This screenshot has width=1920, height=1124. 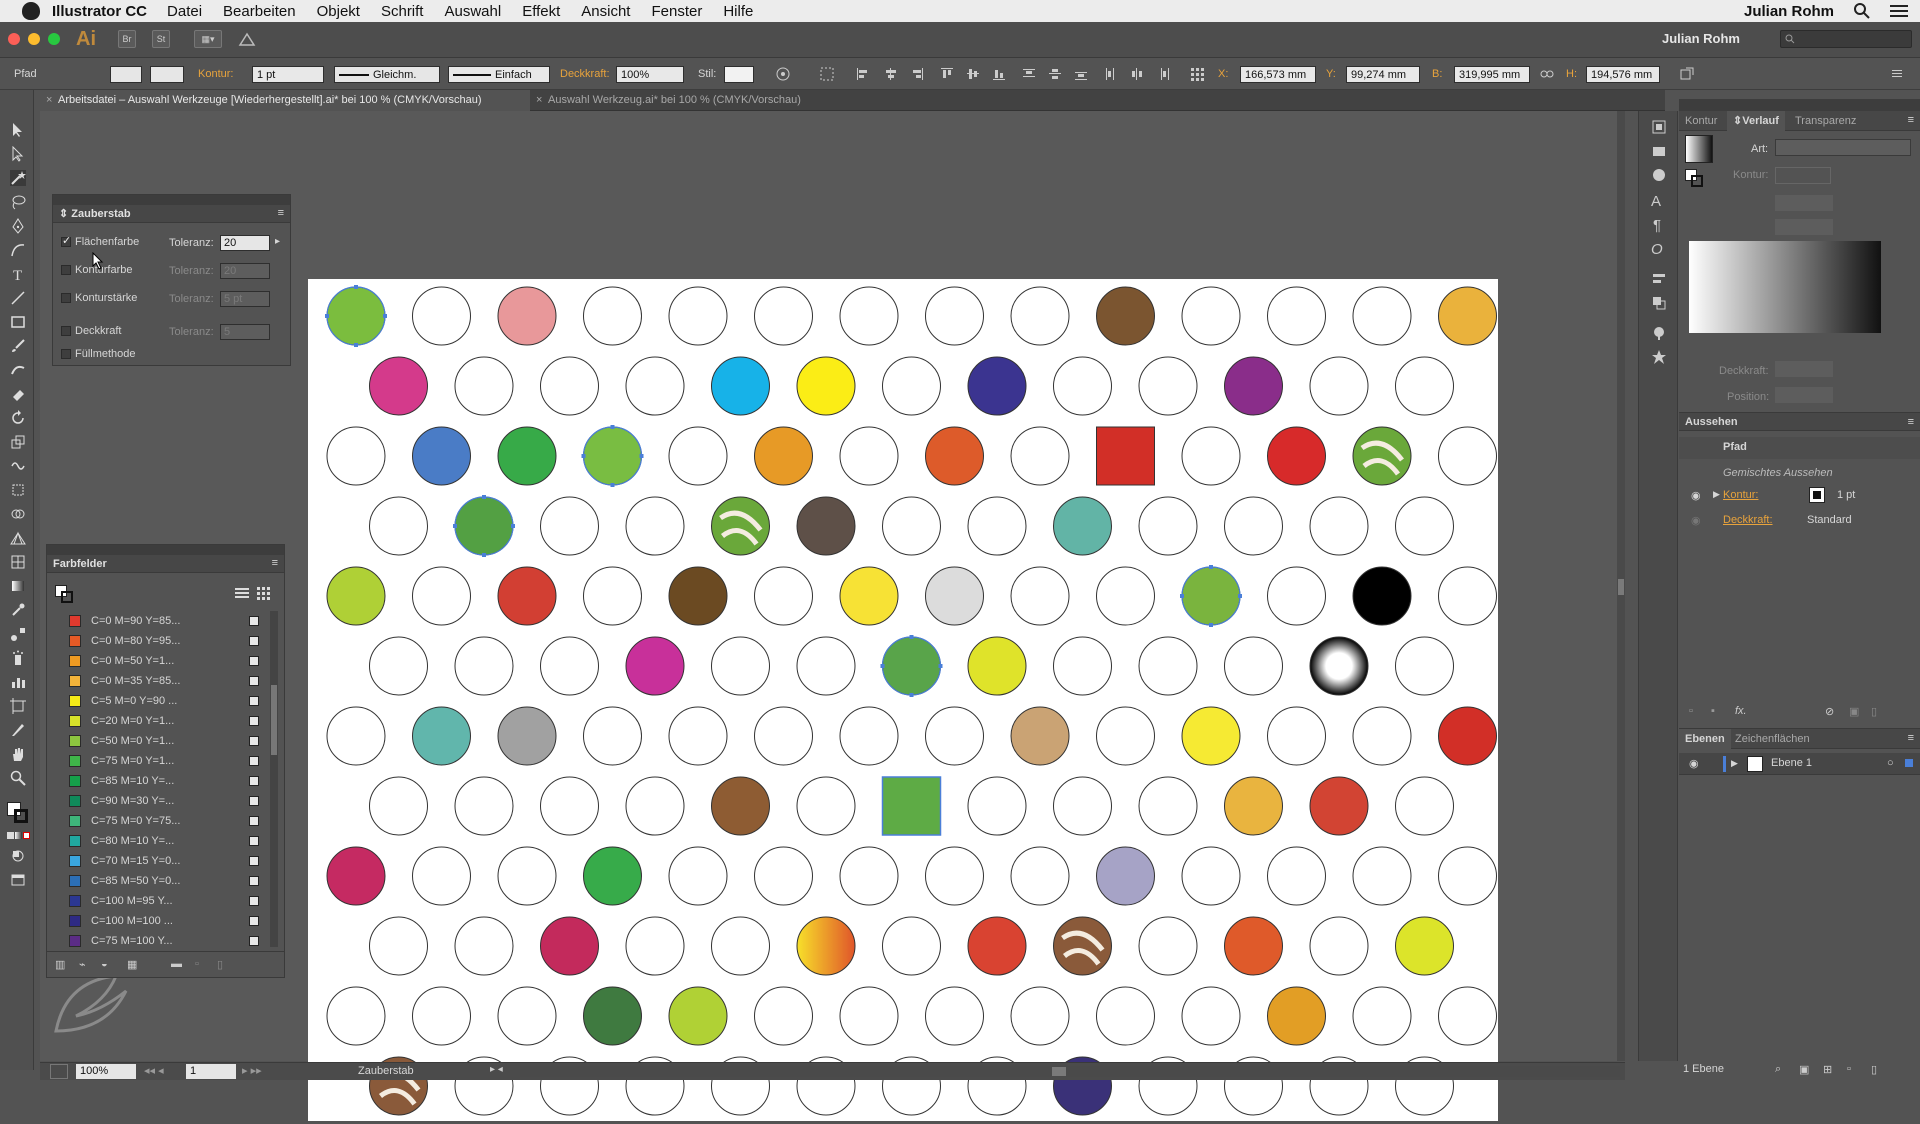 What do you see at coordinates (18, 370) in the screenshot?
I see `shaper-tool-icon` at bounding box center [18, 370].